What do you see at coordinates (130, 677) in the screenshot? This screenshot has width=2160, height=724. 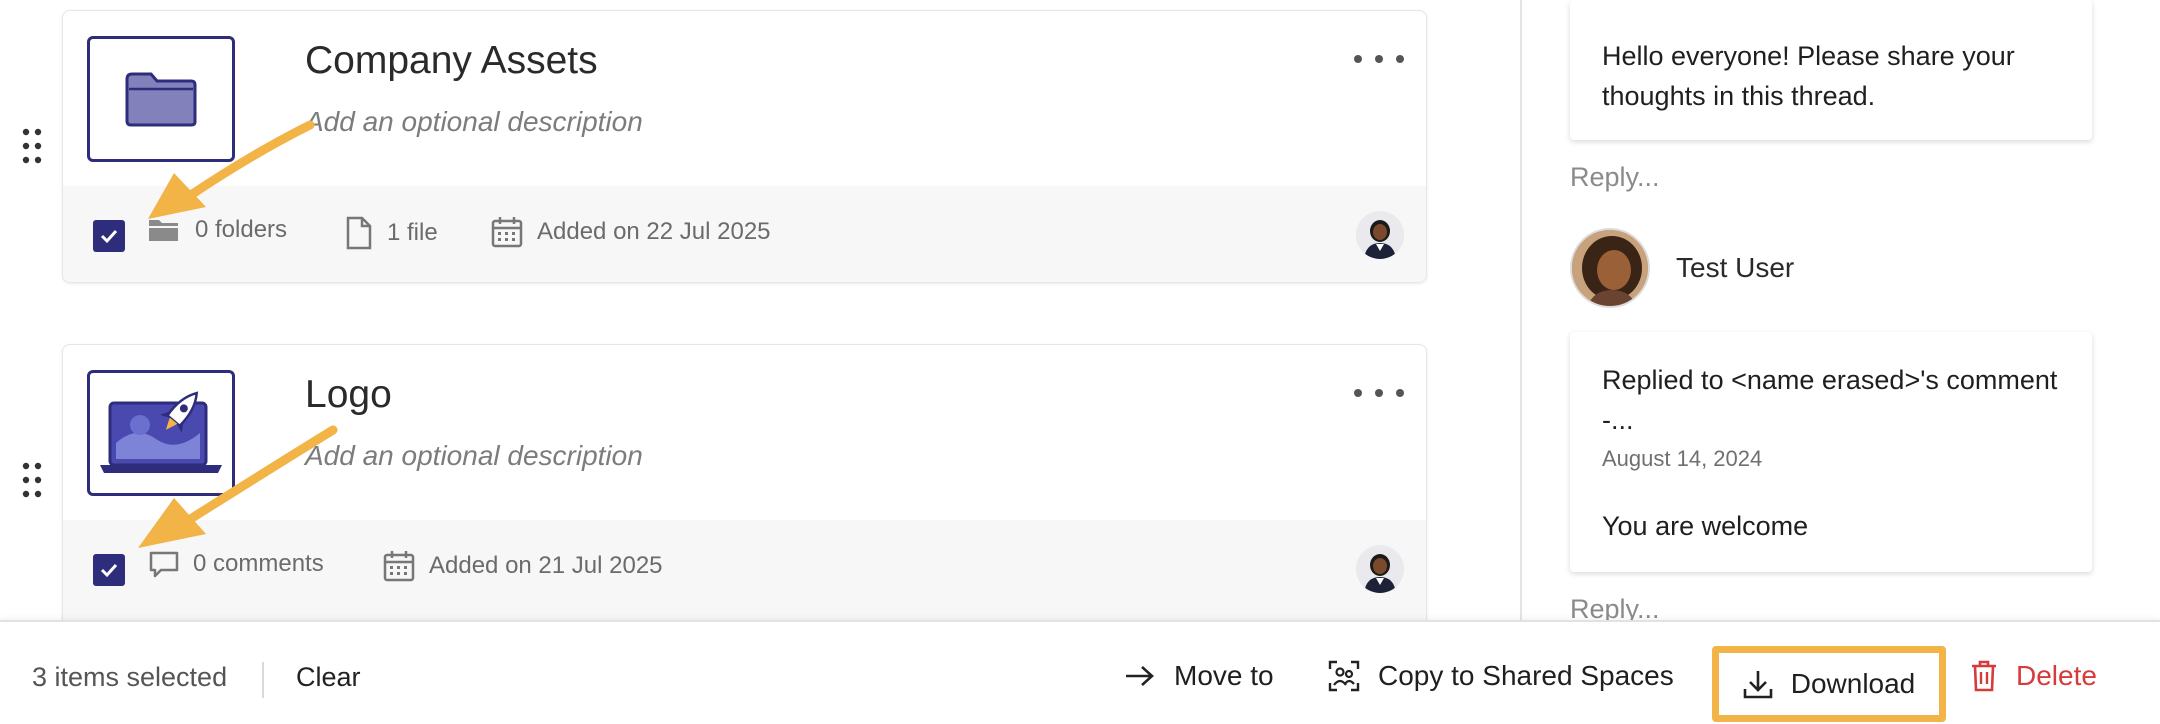 I see `selected-count: 3 items selected` at bounding box center [130, 677].